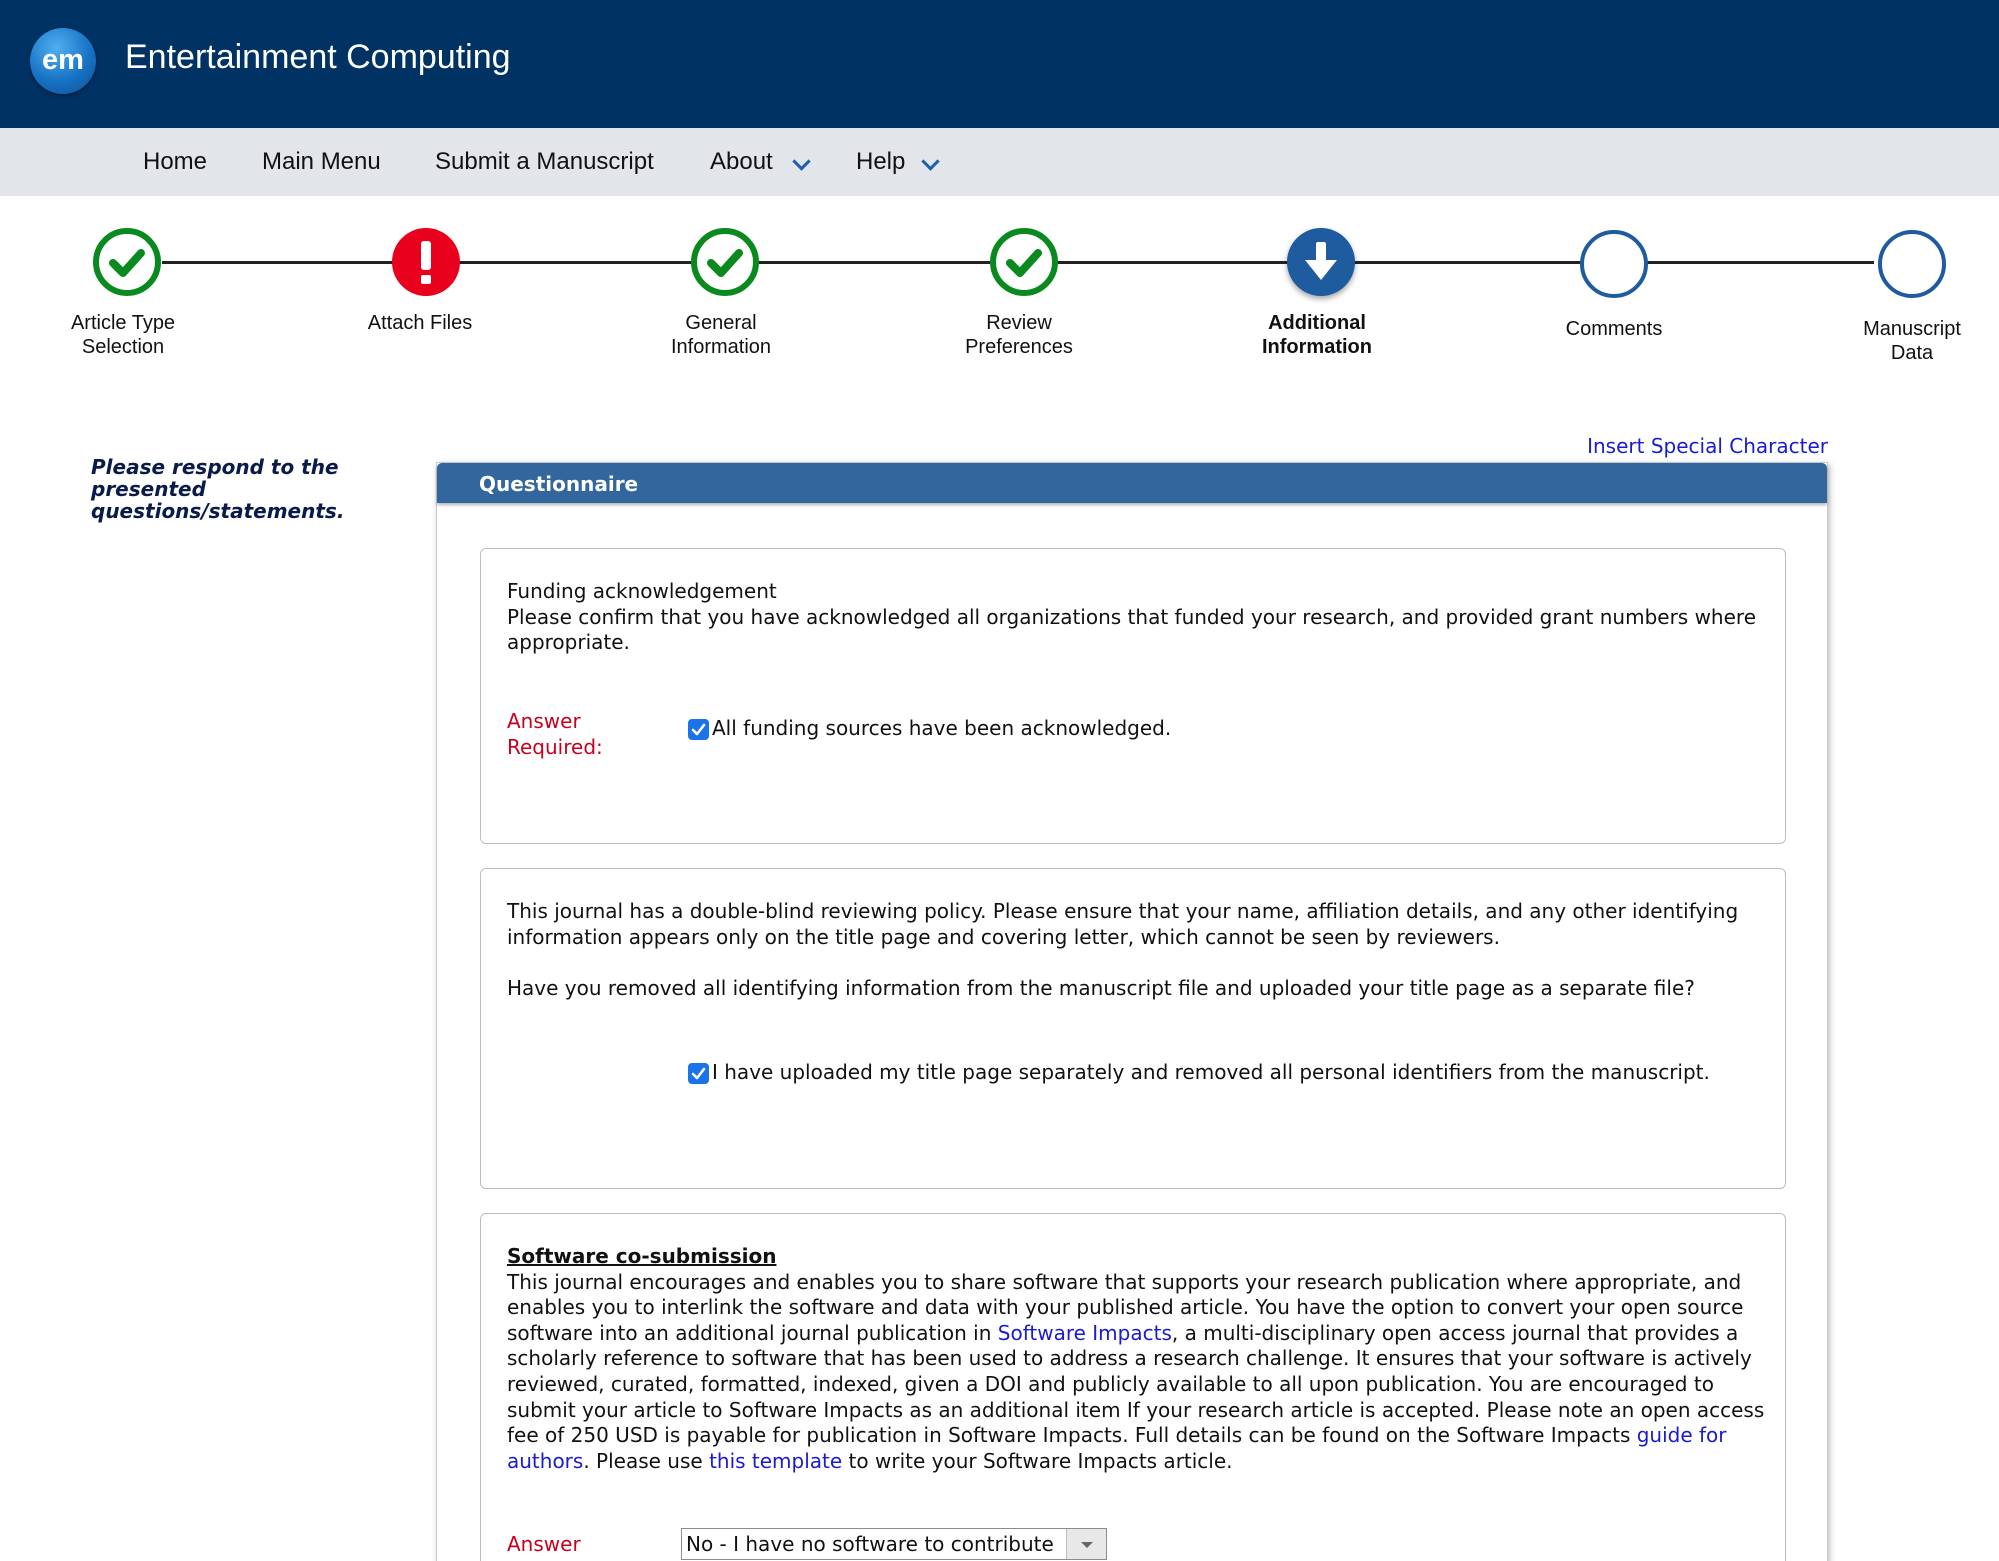 Image resolution: width=1999 pixels, height=1561 pixels. I want to click on step-label: Review Preferences, so click(1019, 335).